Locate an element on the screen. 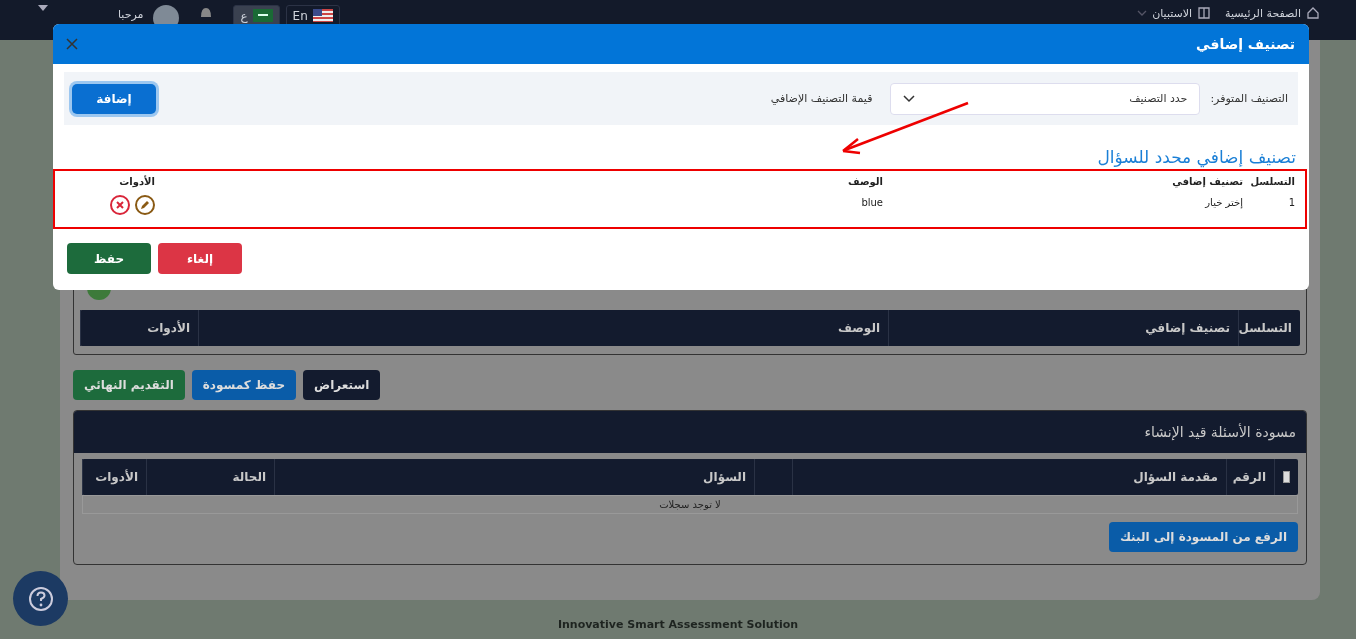 The width and height of the screenshot is (1356, 639). delete-icon is located at coordinates (120, 205).